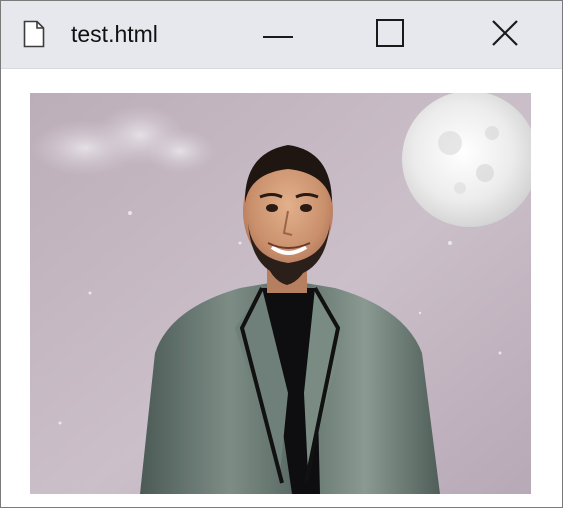 The image size is (563, 508). I want to click on title-bar: test.html, so click(281, 35).